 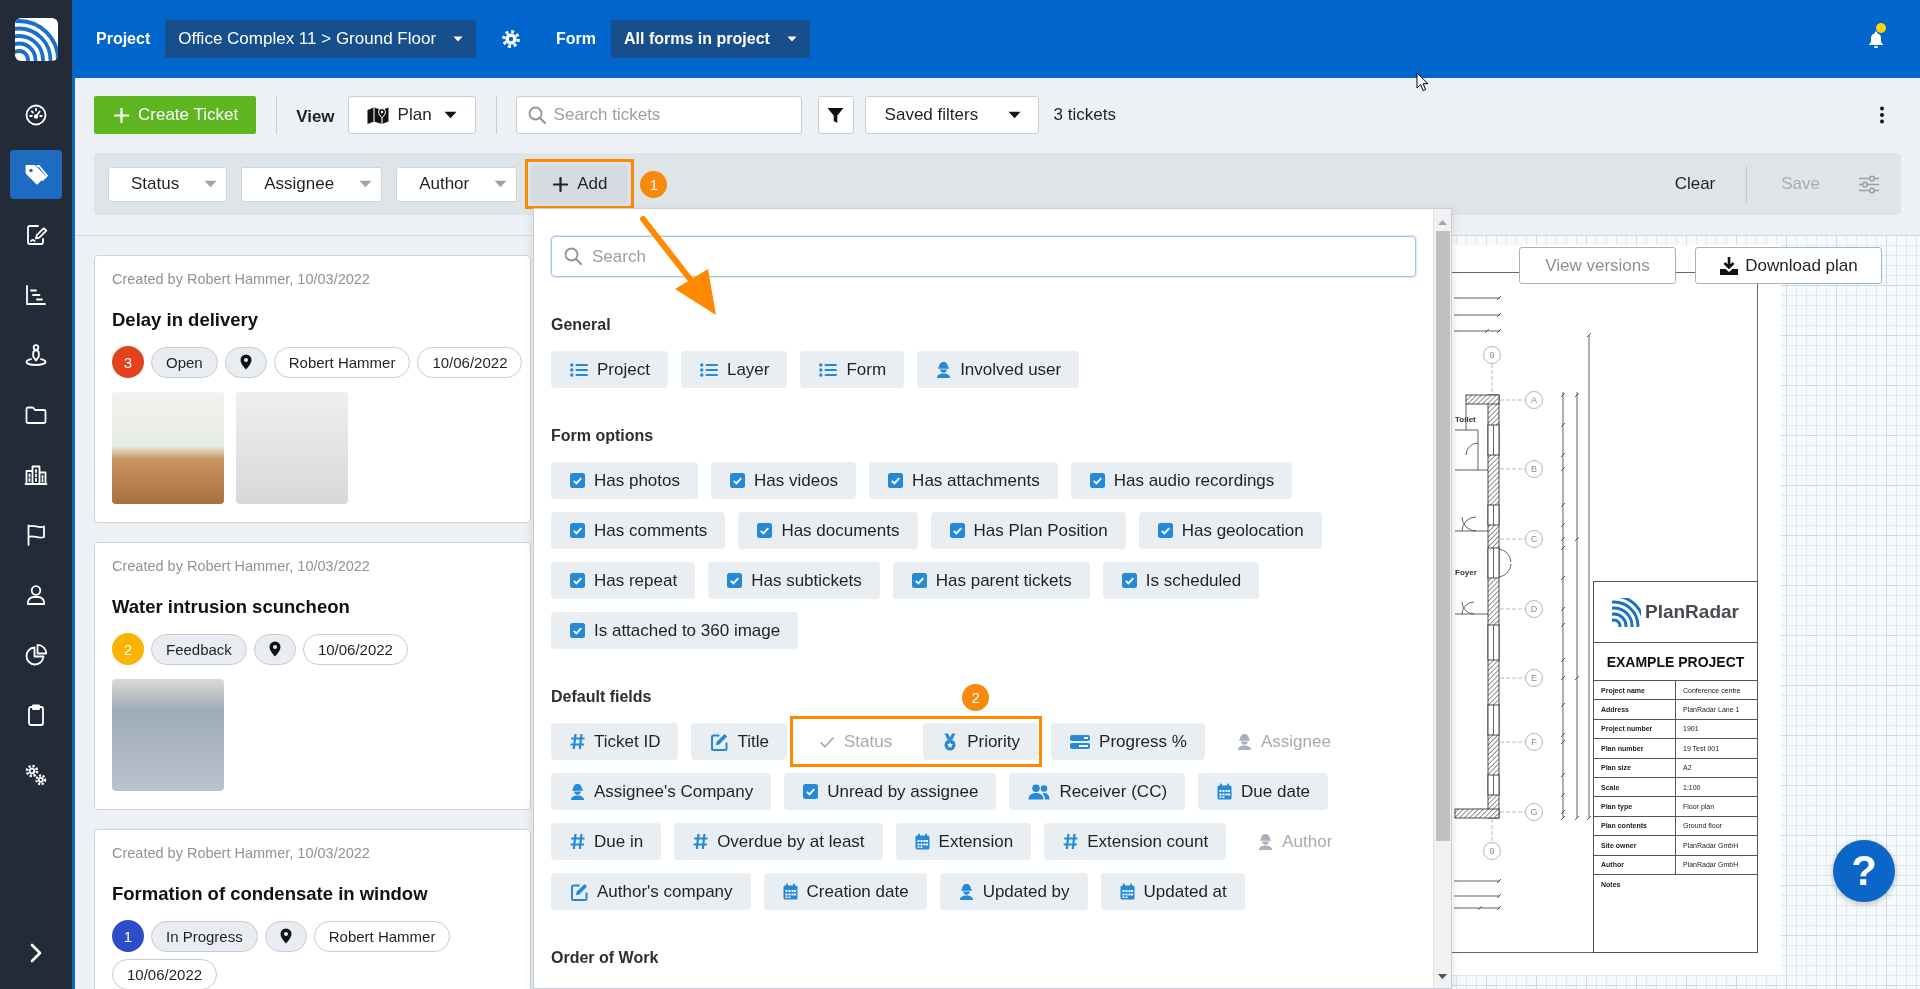 What do you see at coordinates (654, 184) in the screenshot?
I see `step-badge: 1` at bounding box center [654, 184].